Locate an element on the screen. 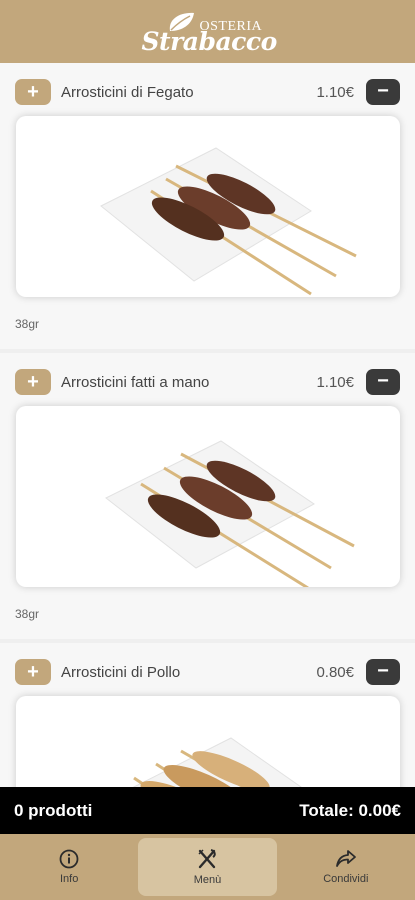  nav-menu: Menù is located at coordinates (207, 867).